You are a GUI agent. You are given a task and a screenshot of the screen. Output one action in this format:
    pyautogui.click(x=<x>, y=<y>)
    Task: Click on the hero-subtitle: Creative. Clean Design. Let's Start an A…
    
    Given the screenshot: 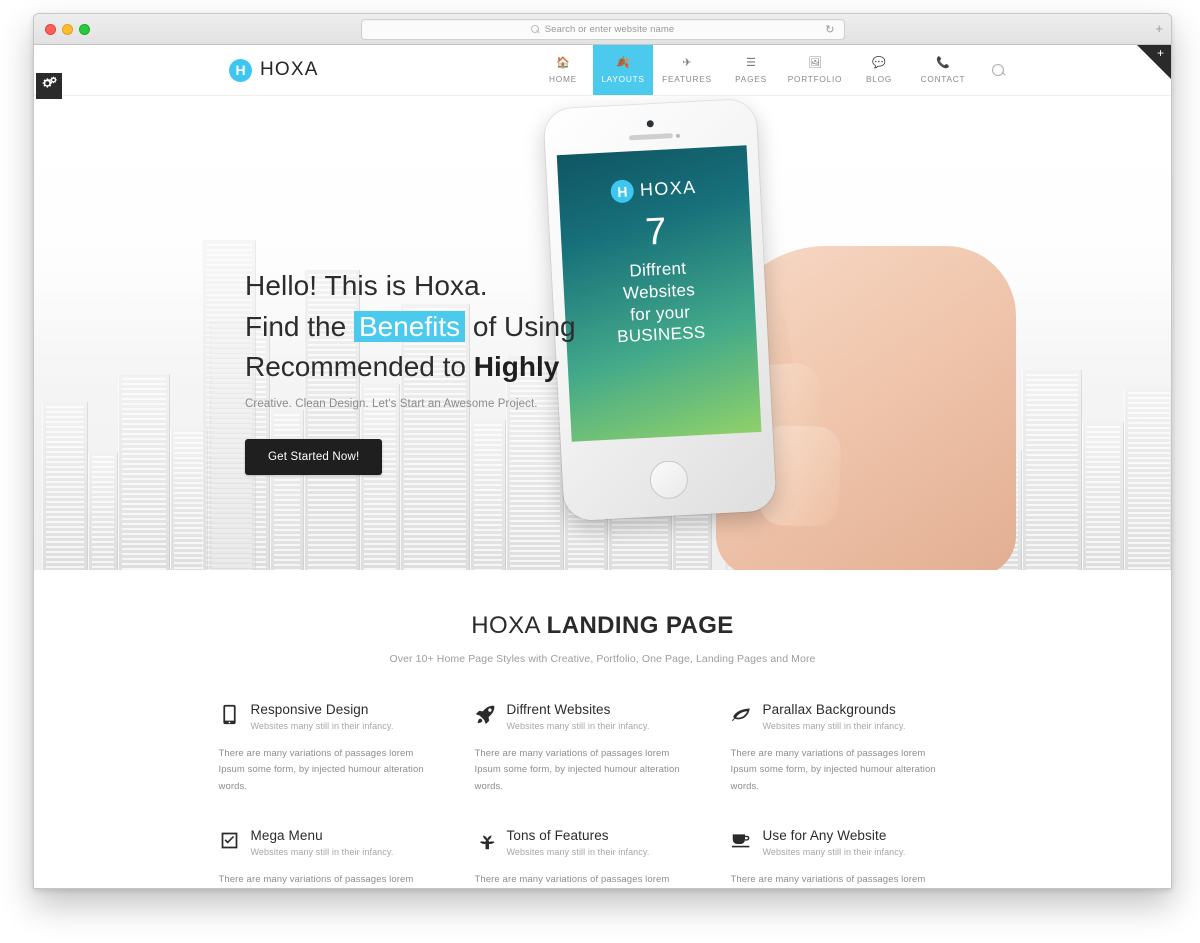 What is the action you would take?
    pyautogui.click(x=391, y=403)
    